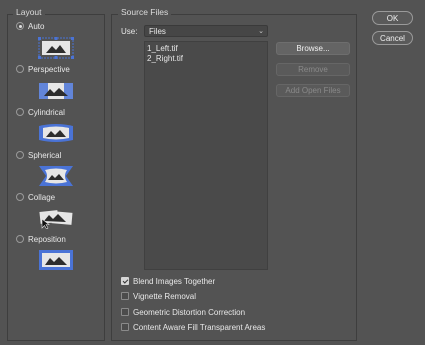 Image resolution: width=425 pixels, height=345 pixels. Describe the element at coordinates (189, 312) in the screenshot. I see `geometric-distortion-label: Geometric Distortion Correction` at that location.